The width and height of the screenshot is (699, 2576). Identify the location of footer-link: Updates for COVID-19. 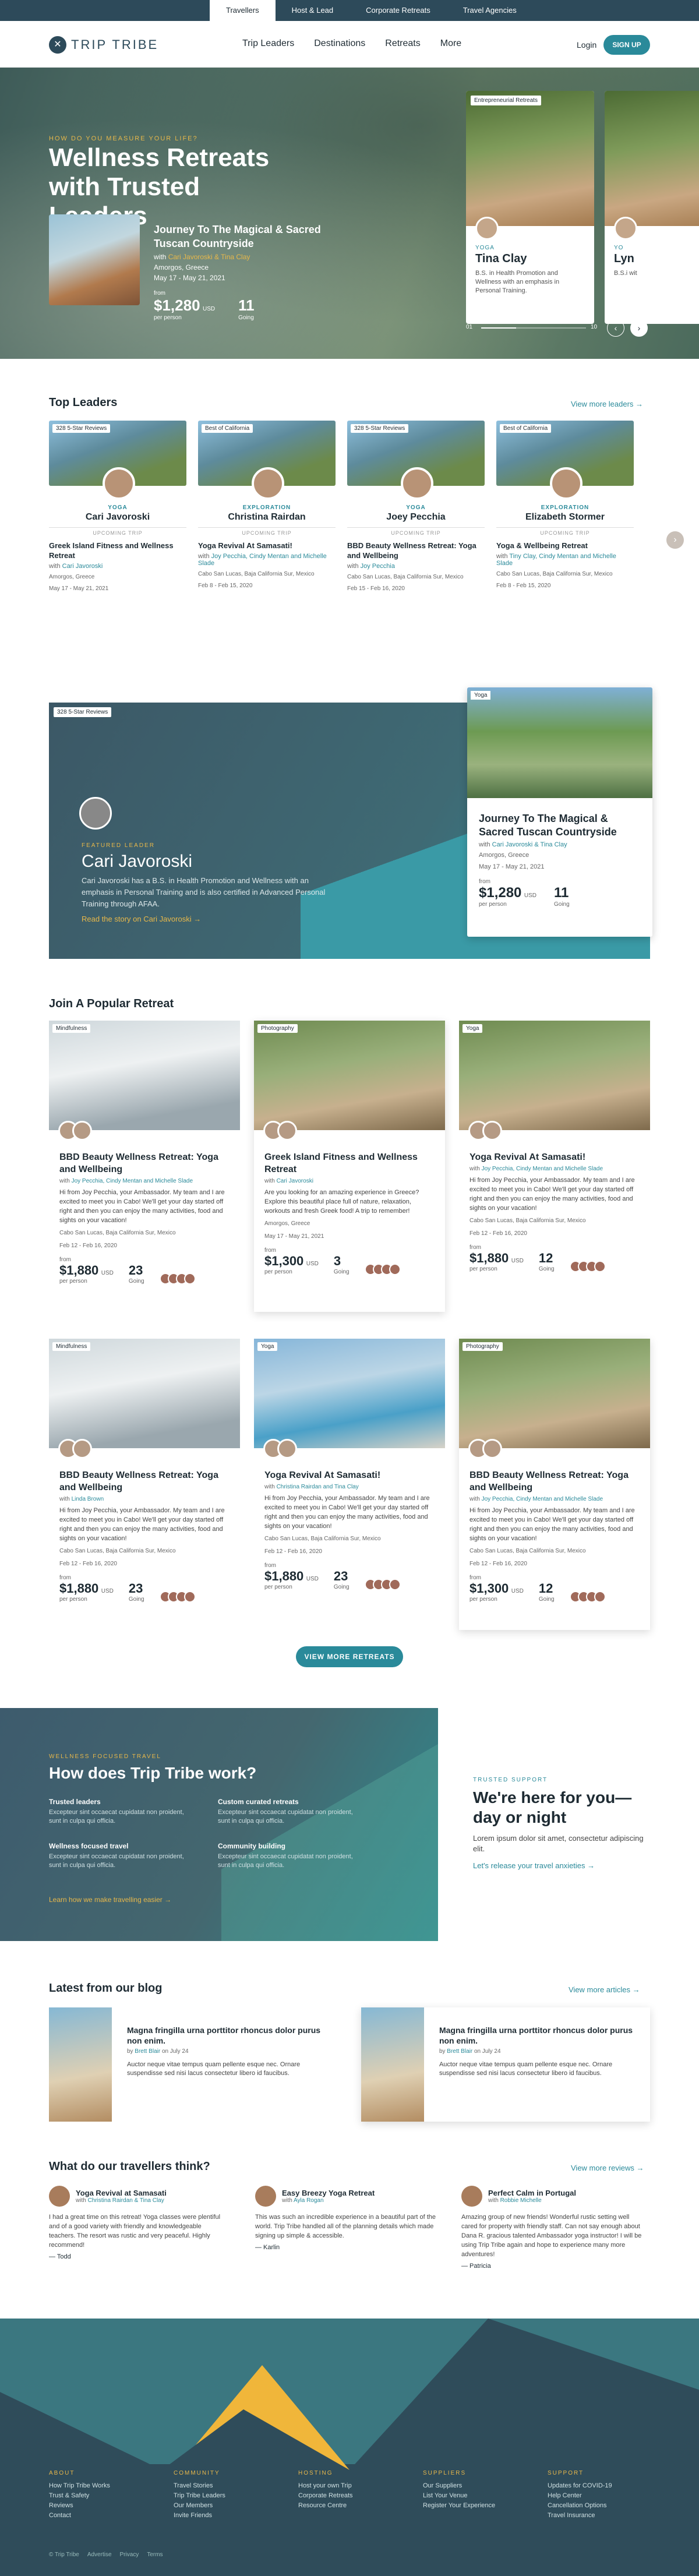
(610, 2486).